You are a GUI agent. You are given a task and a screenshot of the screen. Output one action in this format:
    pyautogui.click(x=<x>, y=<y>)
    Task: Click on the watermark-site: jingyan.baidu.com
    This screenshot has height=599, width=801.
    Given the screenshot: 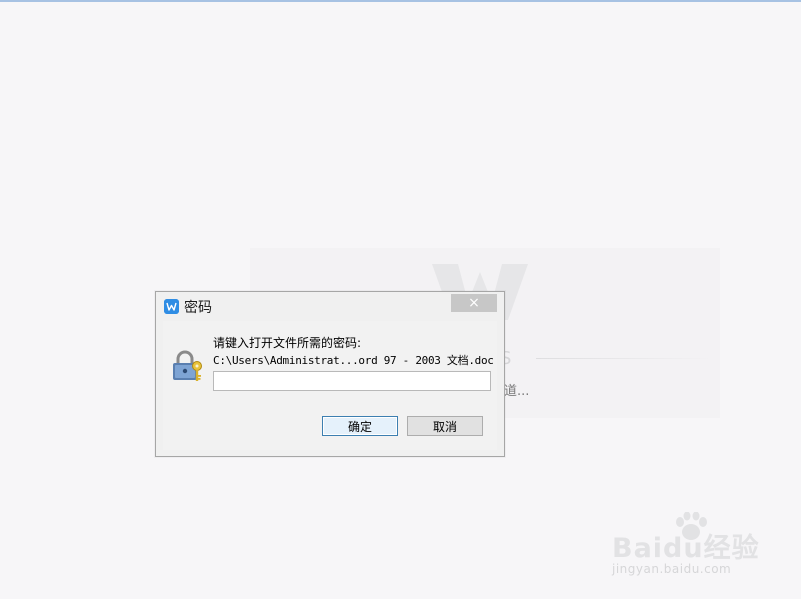 What is the action you would take?
    pyautogui.click(x=672, y=569)
    